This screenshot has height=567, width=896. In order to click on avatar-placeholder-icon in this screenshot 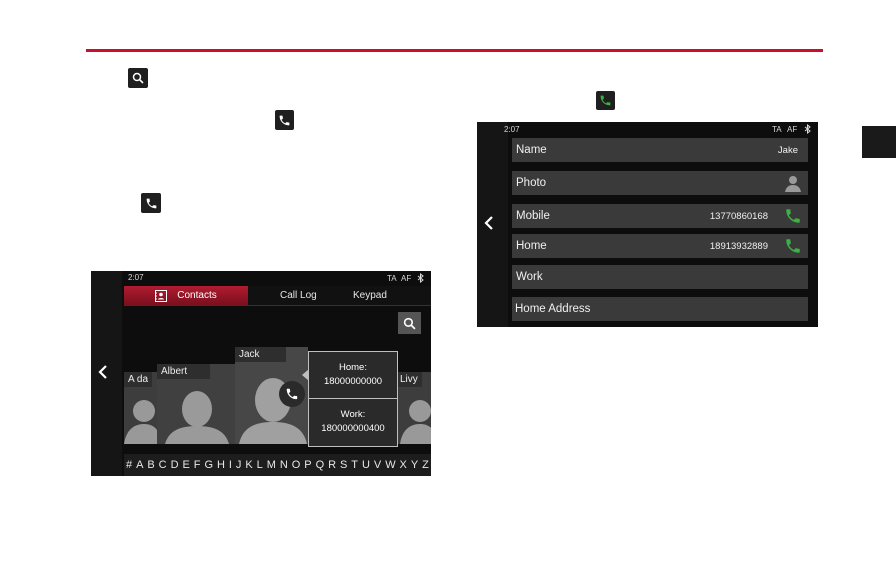, I will do `click(793, 184)`.